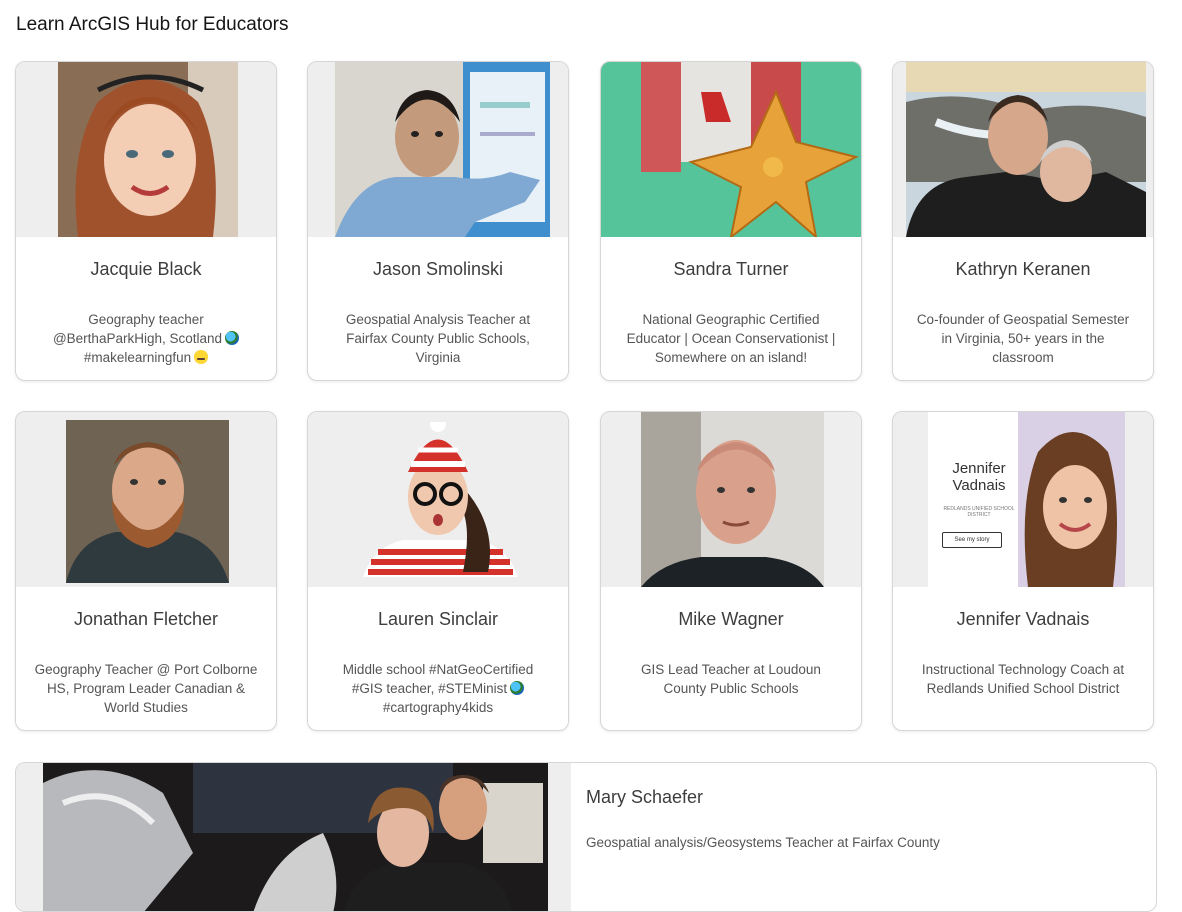  I want to click on educator-name: Jonathan Fletcher, so click(146, 619).